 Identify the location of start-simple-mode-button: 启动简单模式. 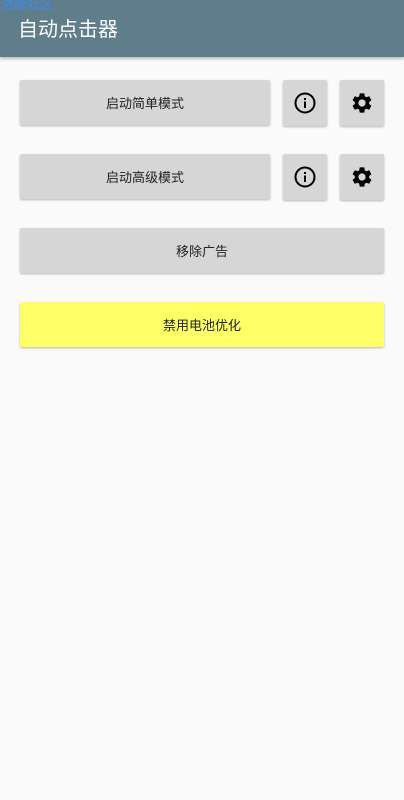
(145, 102).